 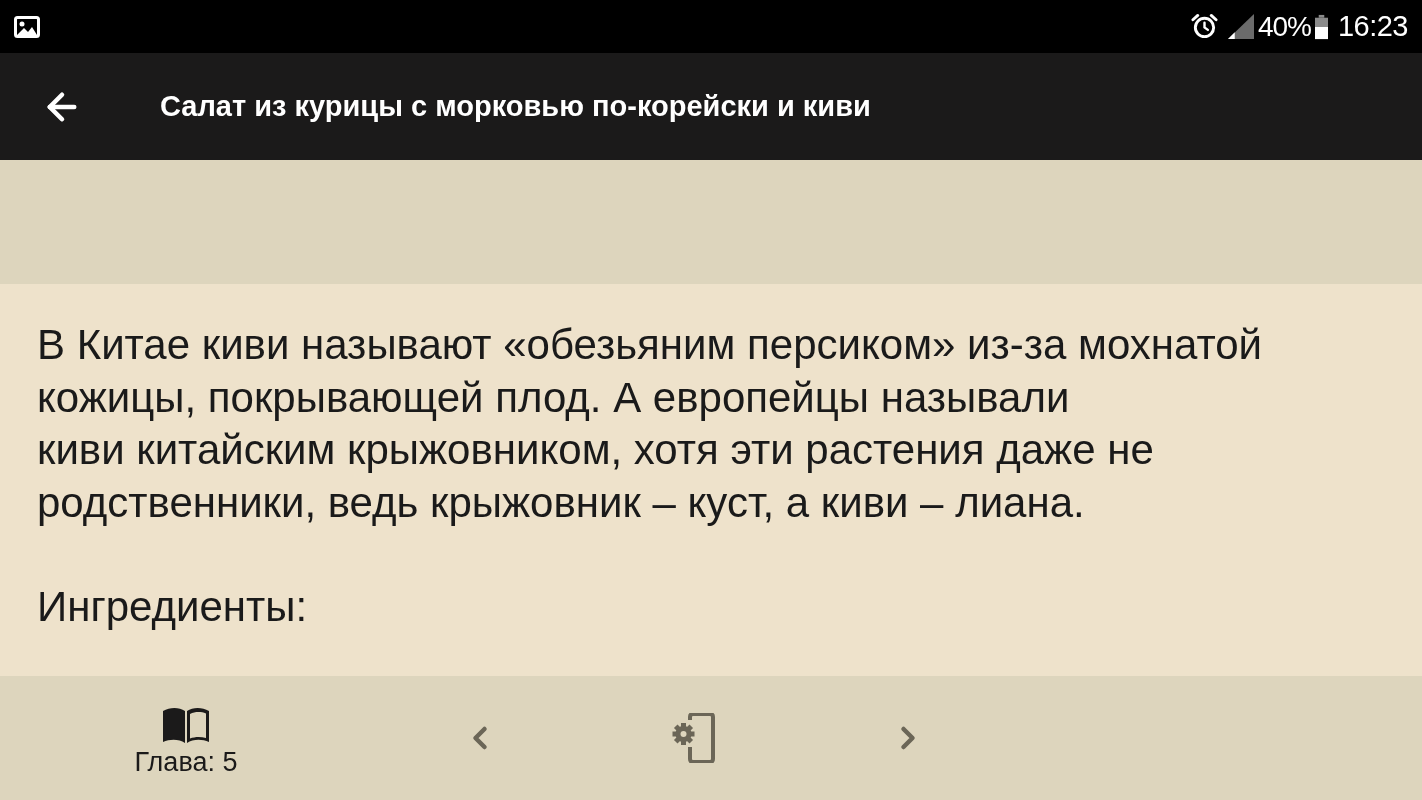 I want to click on settings-button, so click(x=693, y=738).